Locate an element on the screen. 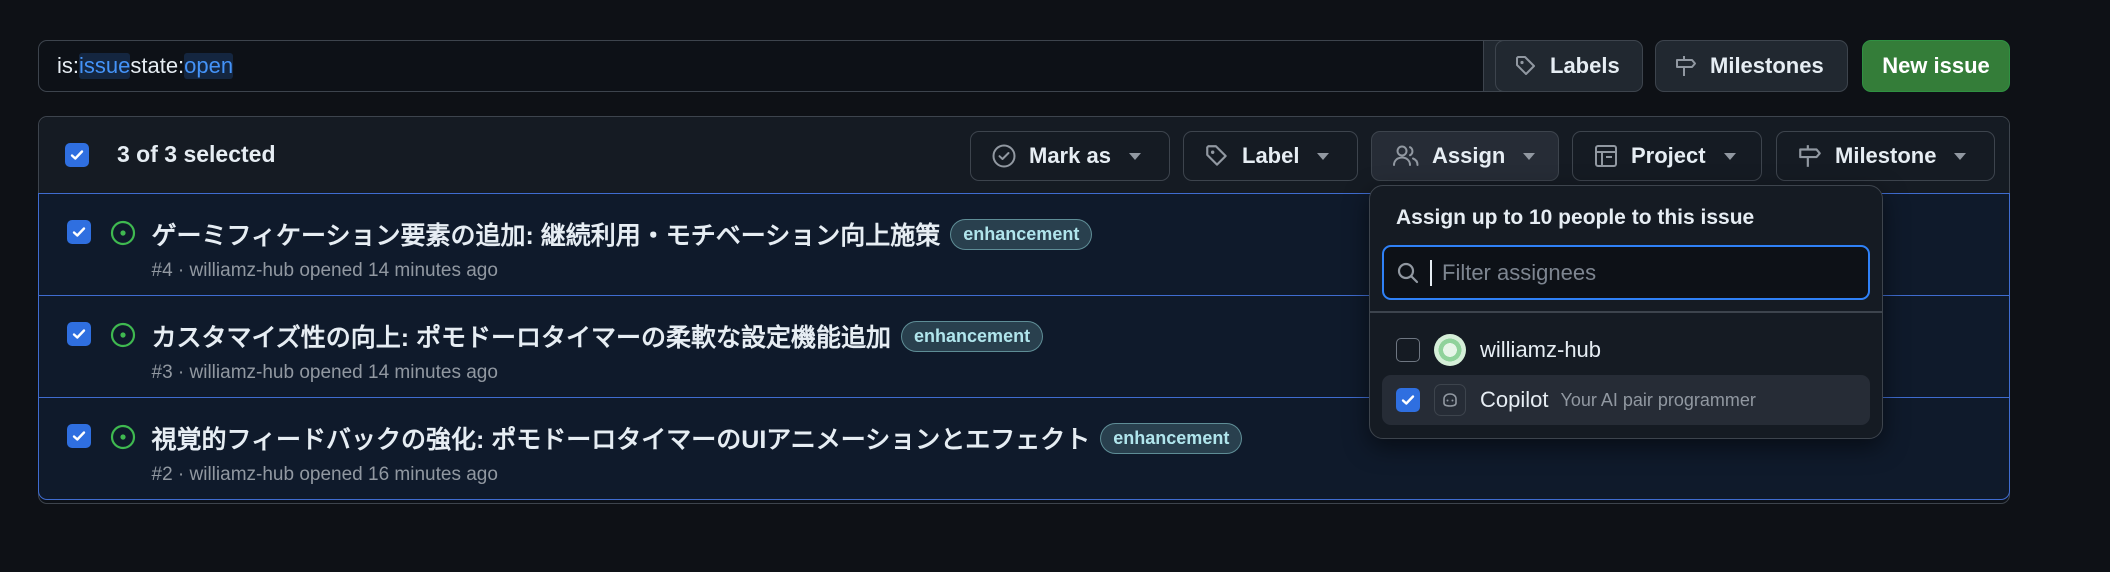 This screenshot has width=2110, height=572. assign-button-label: Assign is located at coordinates (1469, 155).